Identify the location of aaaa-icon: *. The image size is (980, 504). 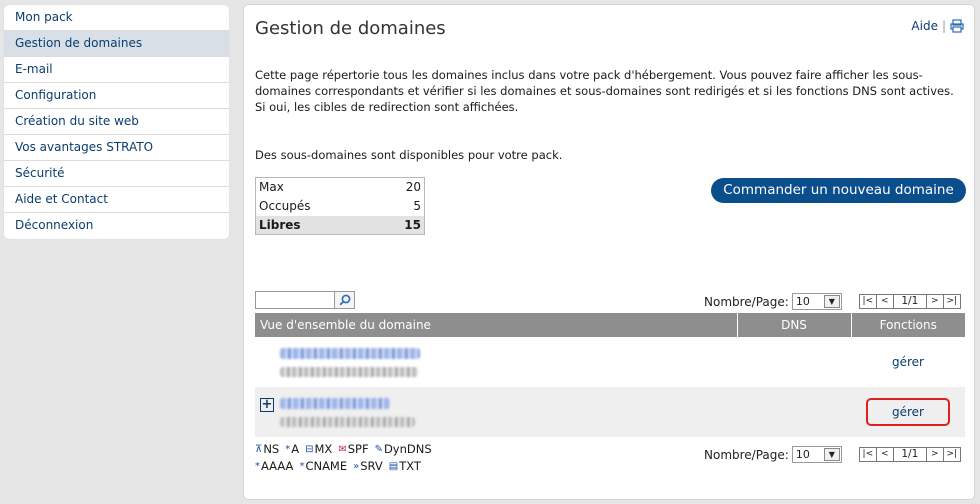
(257, 466).